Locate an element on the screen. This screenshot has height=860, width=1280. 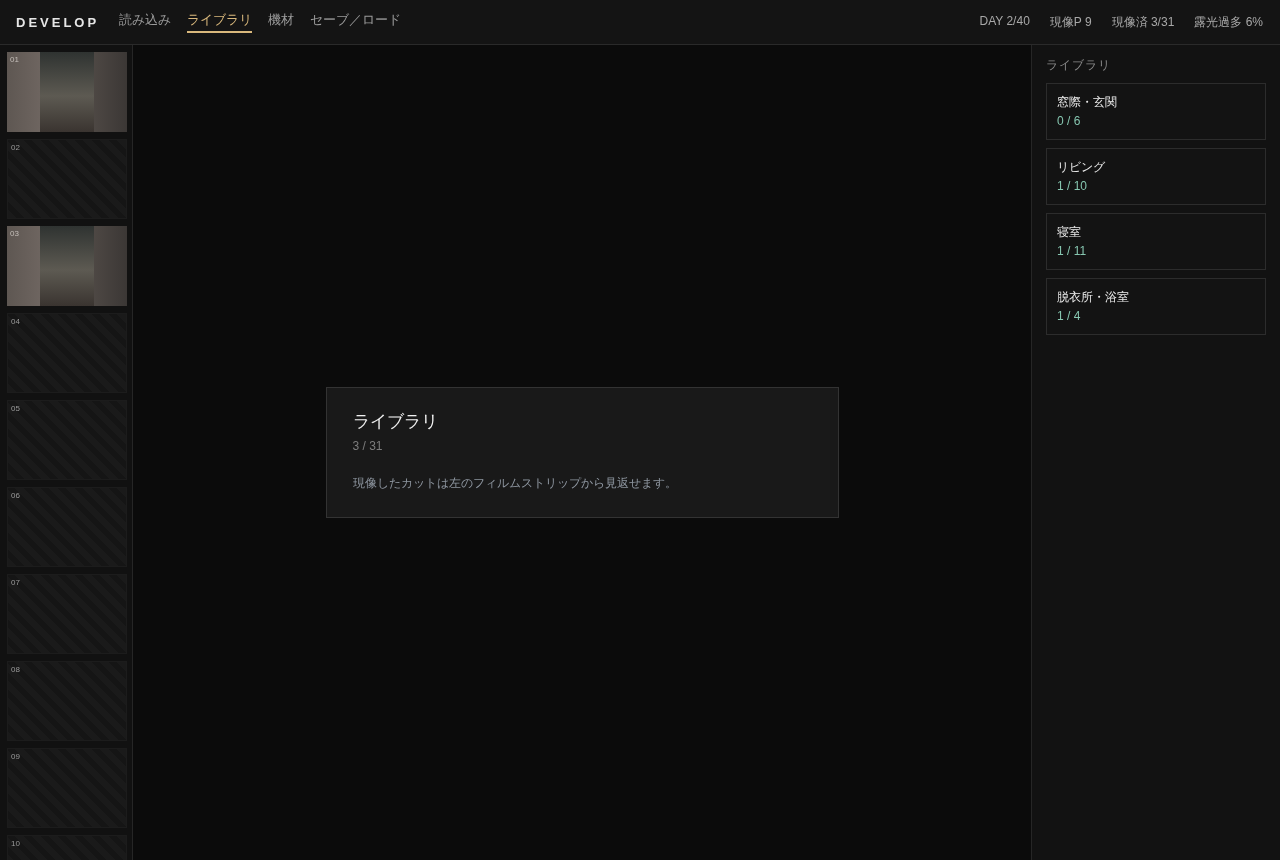
nav-tab: 読み込み is located at coordinates (145, 22).